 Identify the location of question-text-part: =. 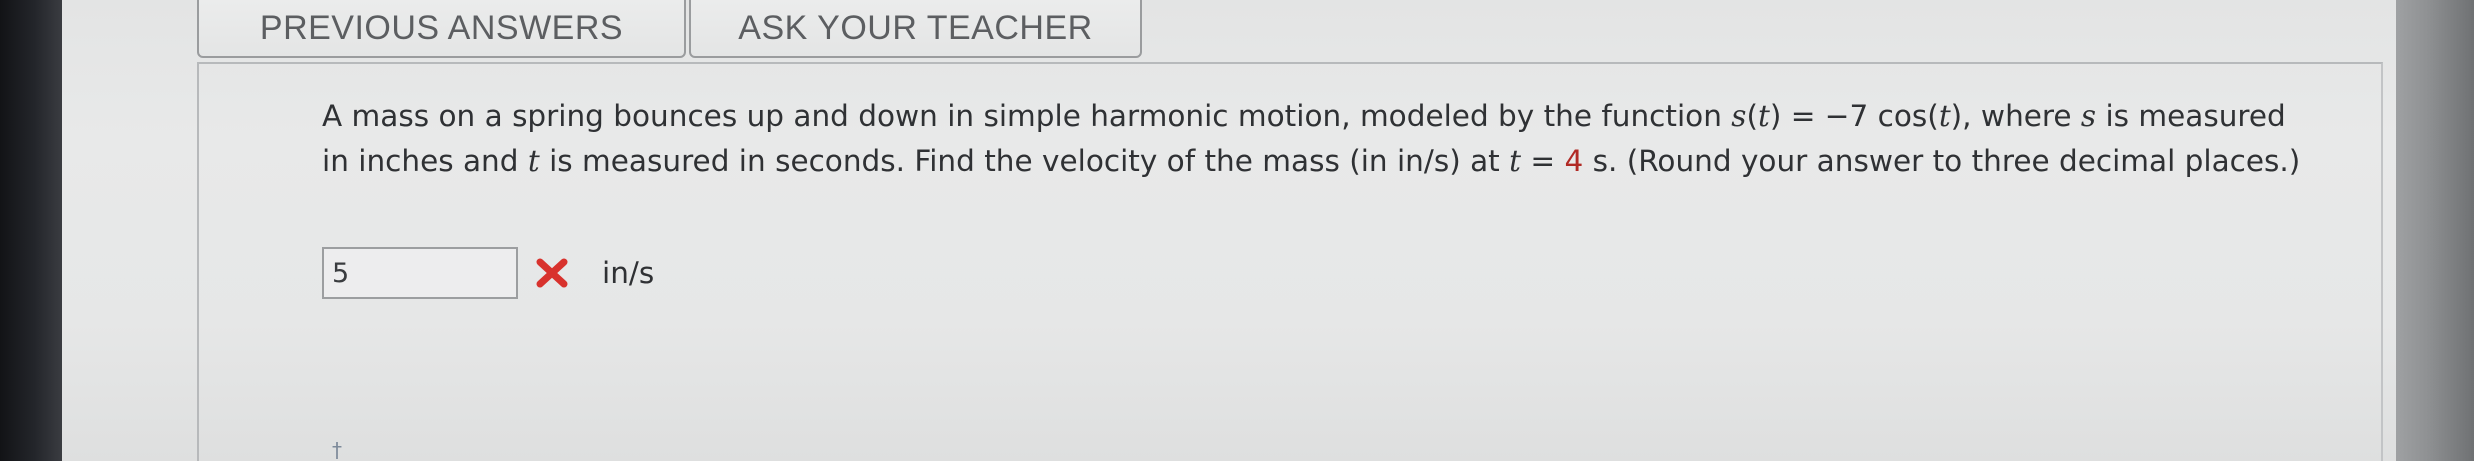
(1542, 161).